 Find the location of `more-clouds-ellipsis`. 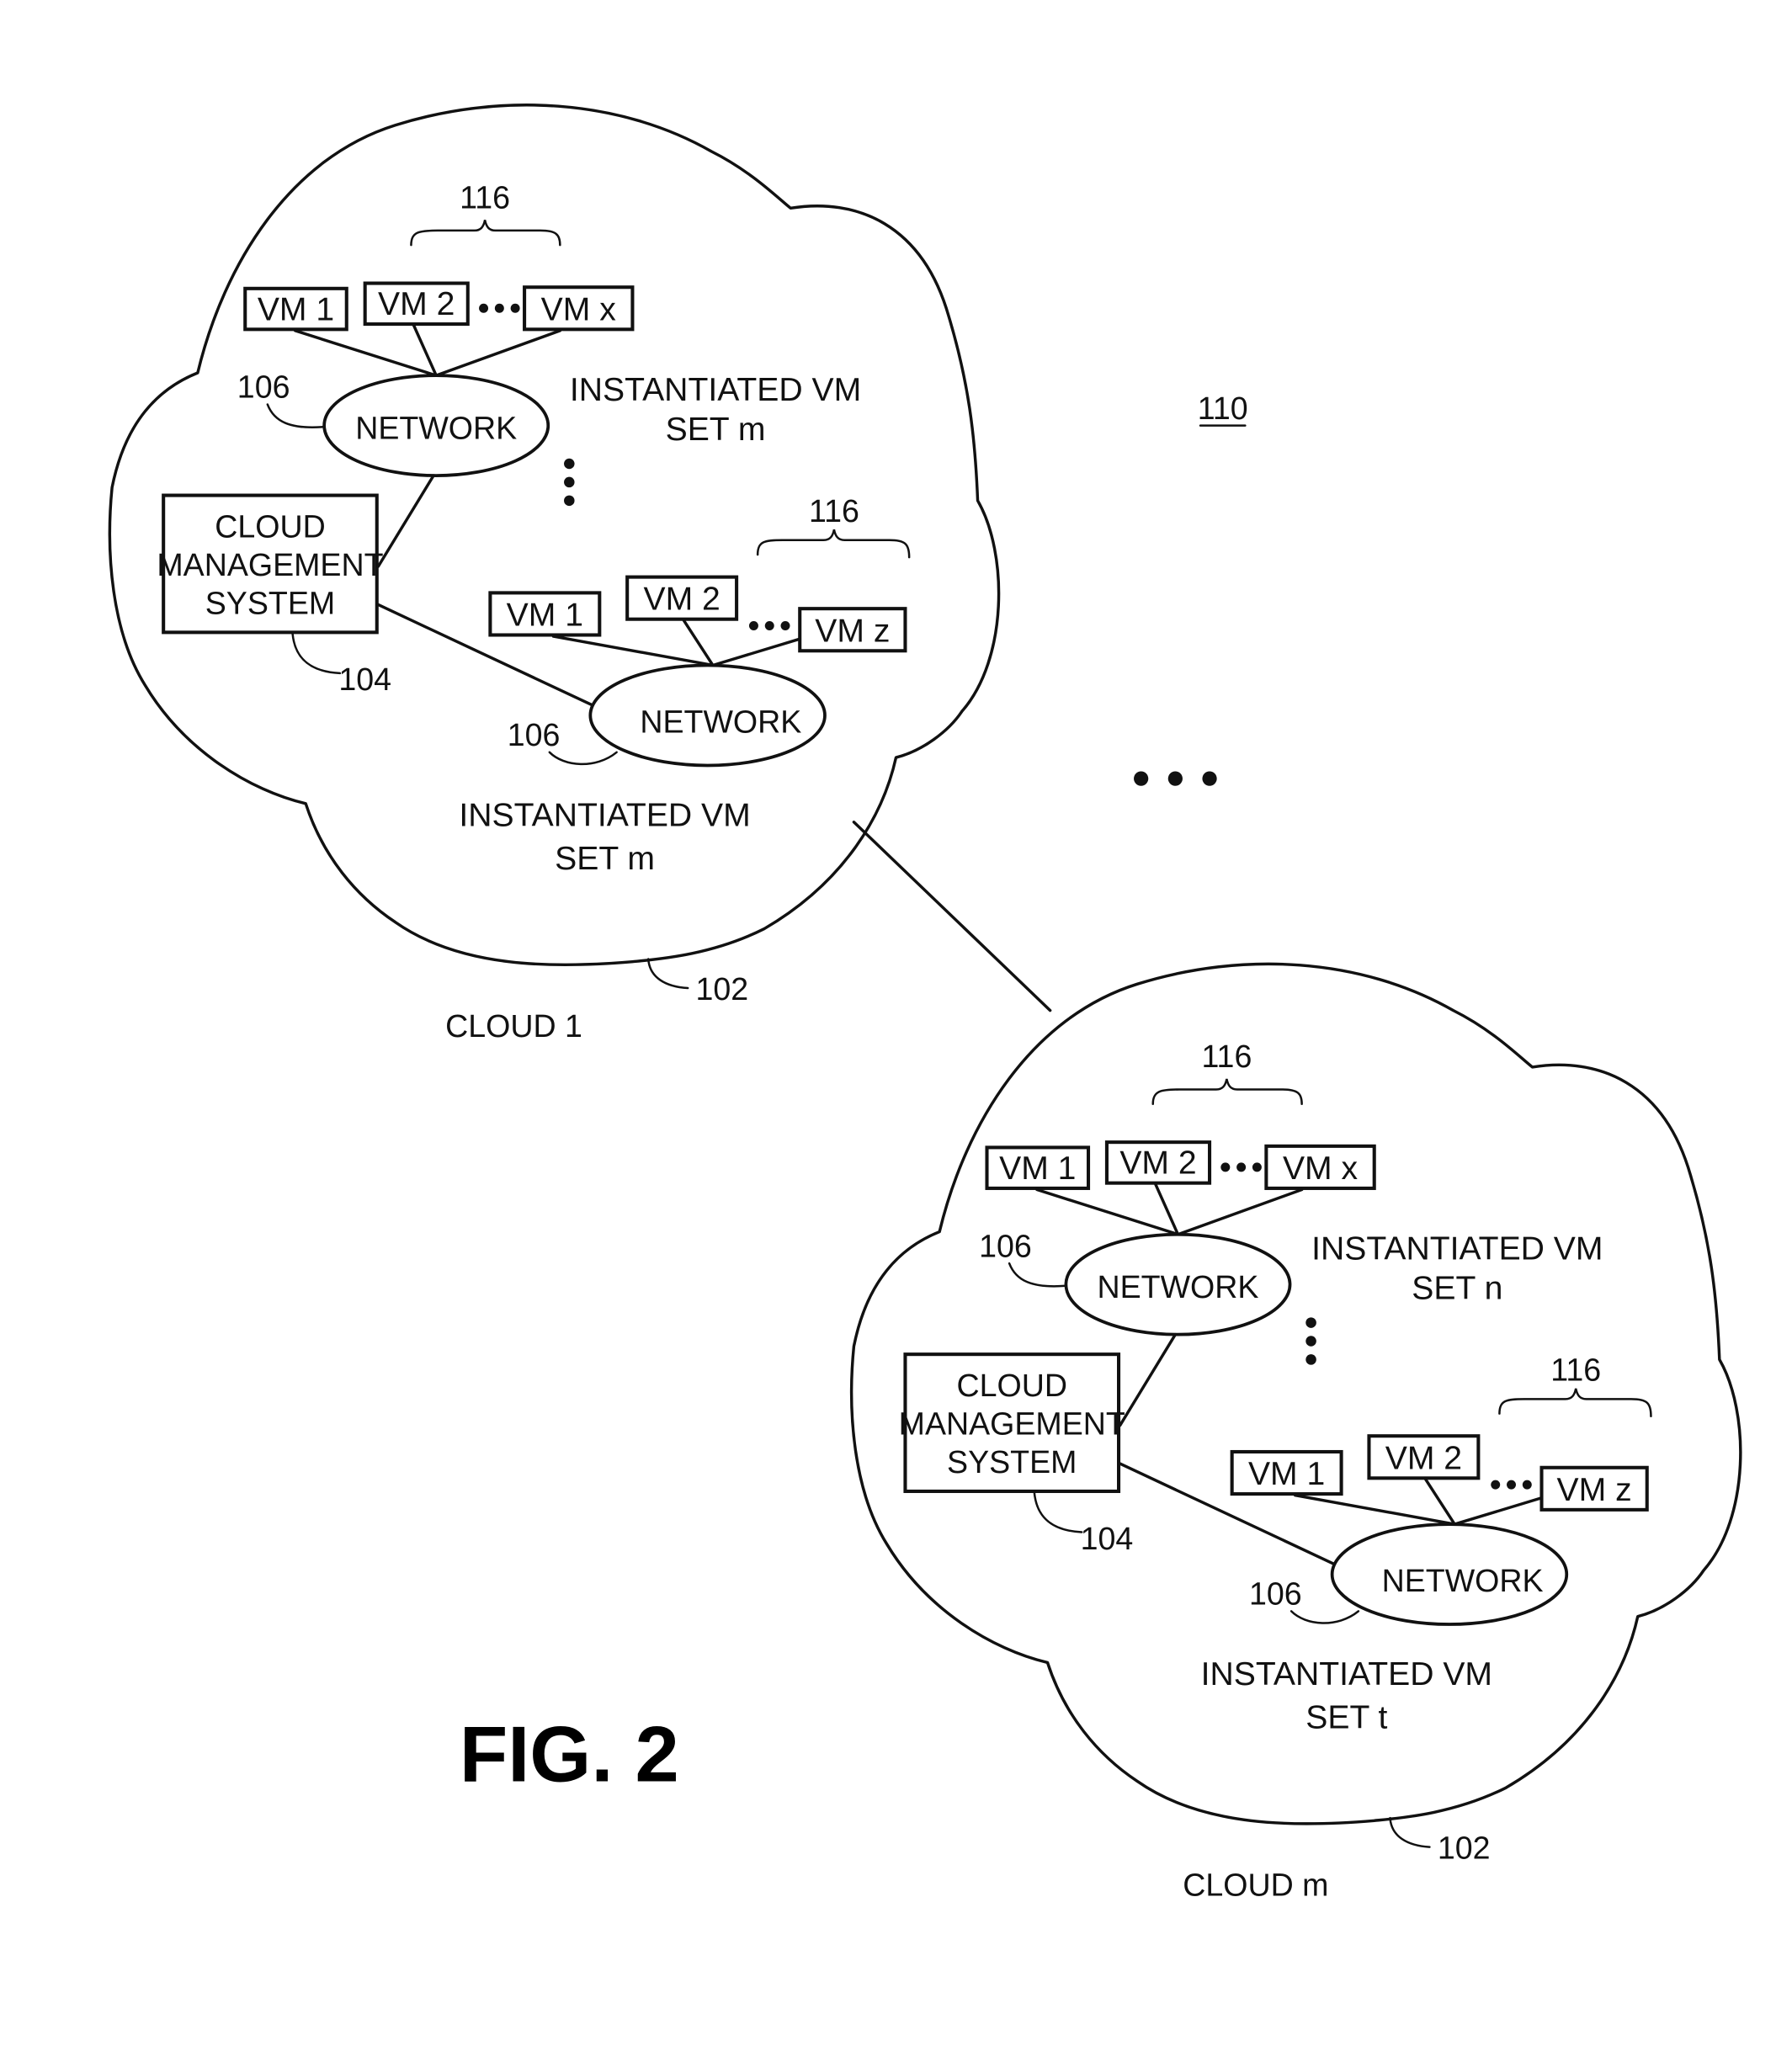

more-clouds-ellipsis is located at coordinates (1175, 778).